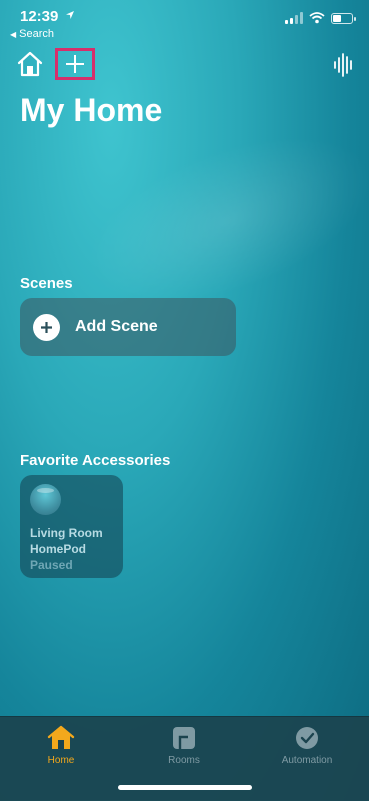  What do you see at coordinates (61, 737) in the screenshot?
I see `house-icon` at bounding box center [61, 737].